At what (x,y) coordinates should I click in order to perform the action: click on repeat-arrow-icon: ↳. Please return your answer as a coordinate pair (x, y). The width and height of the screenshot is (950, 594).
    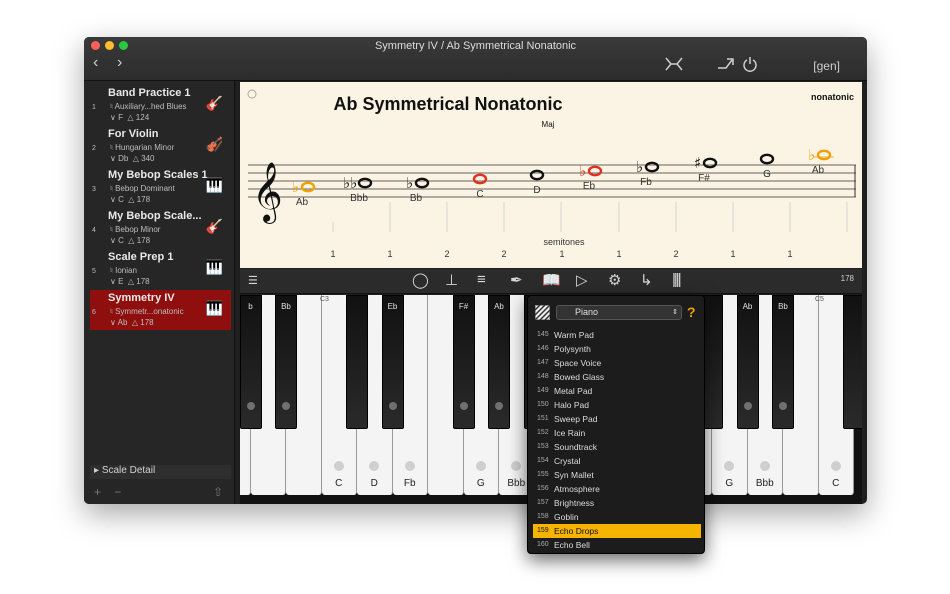
    Looking at the image, I should click on (646, 280).